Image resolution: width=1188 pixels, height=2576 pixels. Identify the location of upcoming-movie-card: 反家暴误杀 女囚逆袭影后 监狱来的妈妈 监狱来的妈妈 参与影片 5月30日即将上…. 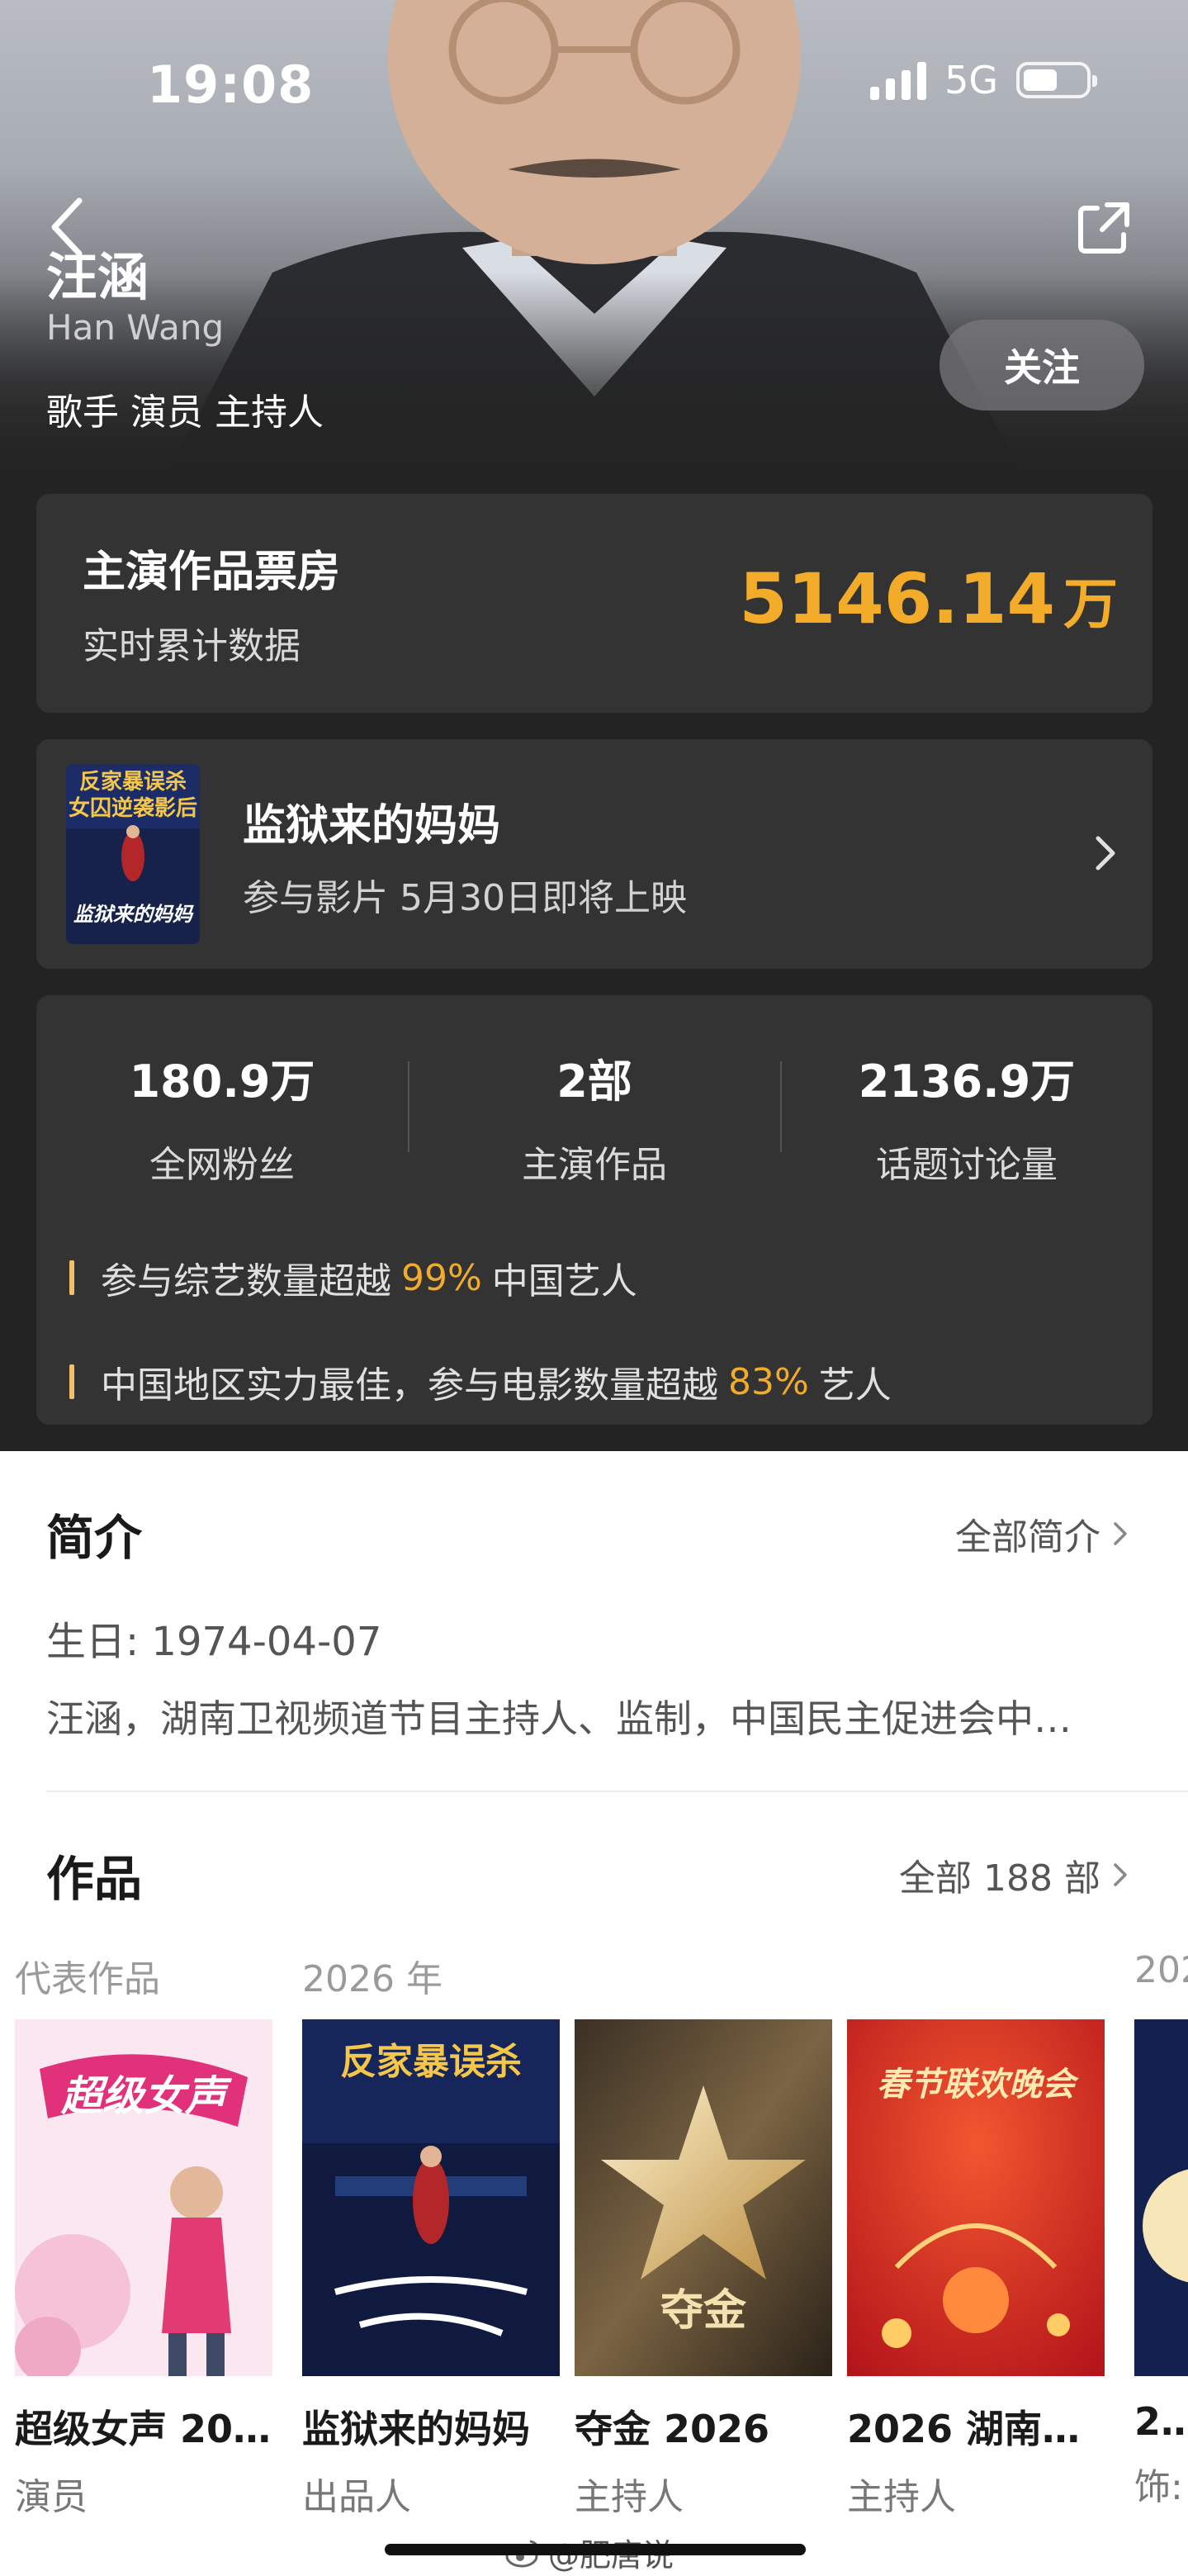
(594, 854).